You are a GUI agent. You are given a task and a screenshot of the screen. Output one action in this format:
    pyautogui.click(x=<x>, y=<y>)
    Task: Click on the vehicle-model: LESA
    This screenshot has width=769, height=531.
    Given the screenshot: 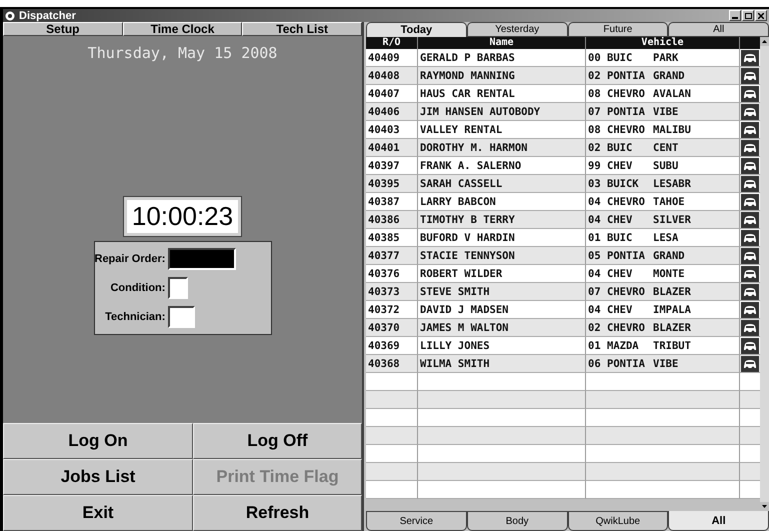 What is the action you would take?
    pyautogui.click(x=666, y=238)
    